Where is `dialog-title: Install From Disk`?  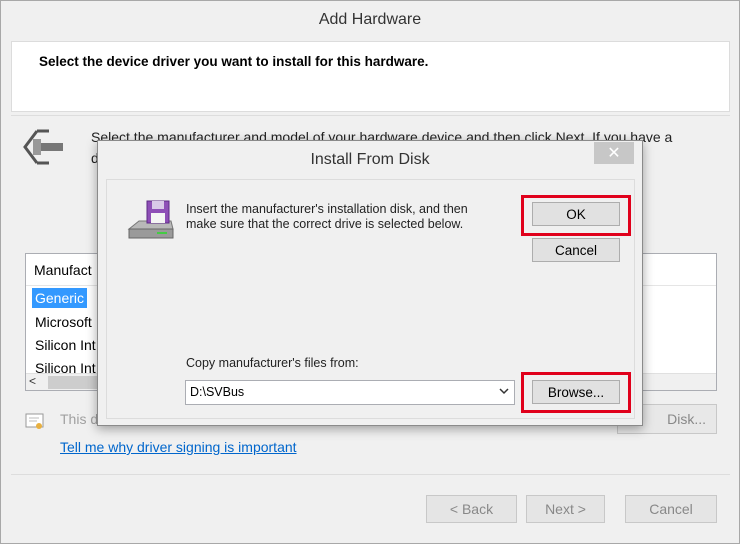
dialog-title: Install From Disk is located at coordinates (370, 159).